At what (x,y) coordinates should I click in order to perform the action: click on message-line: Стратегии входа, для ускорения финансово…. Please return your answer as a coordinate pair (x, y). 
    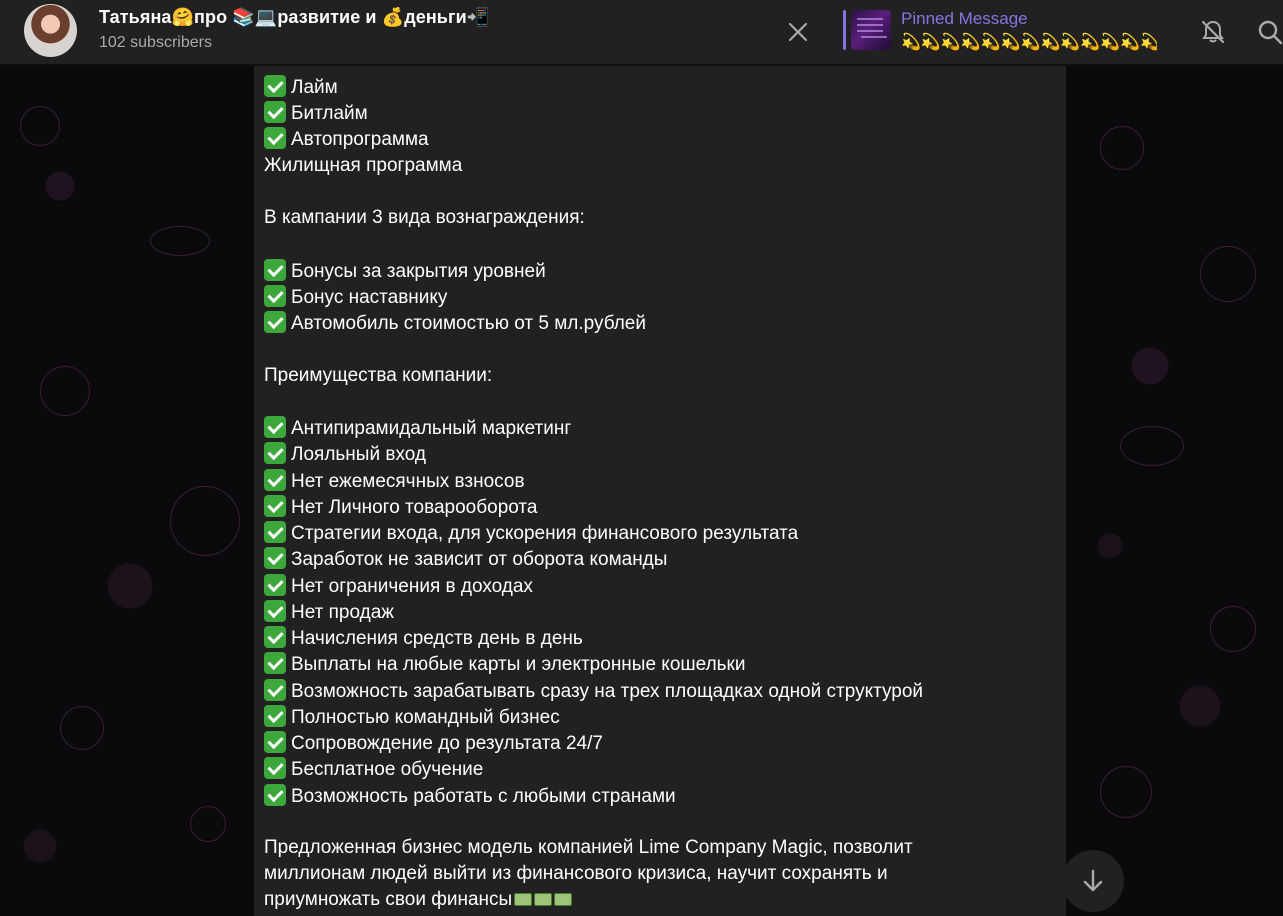
    Looking at the image, I should click on (531, 533).